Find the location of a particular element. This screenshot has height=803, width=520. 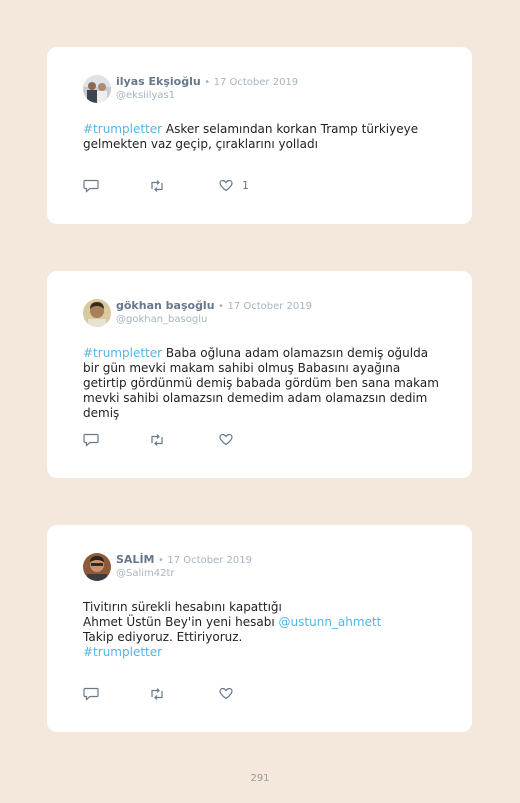

mention-link: @ustunn_ahmett is located at coordinates (330, 622).